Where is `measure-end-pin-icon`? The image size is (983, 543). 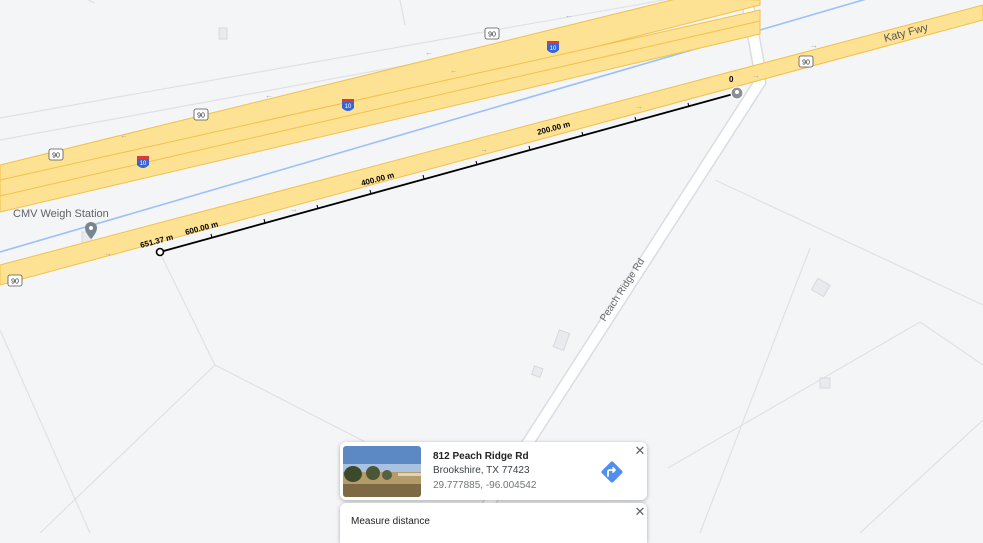
measure-end-pin-icon is located at coordinates (737, 93).